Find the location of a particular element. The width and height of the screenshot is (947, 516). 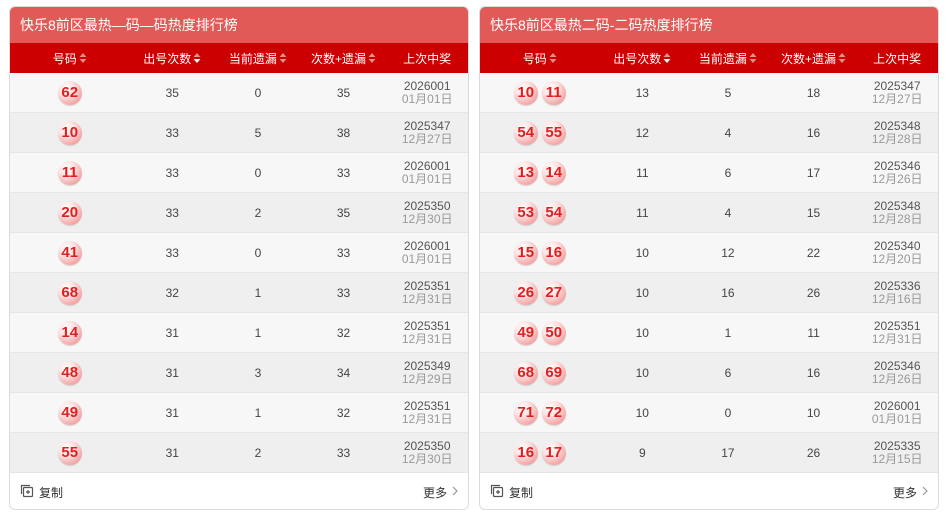

last-win-date: 12月29日 is located at coordinates (427, 378).